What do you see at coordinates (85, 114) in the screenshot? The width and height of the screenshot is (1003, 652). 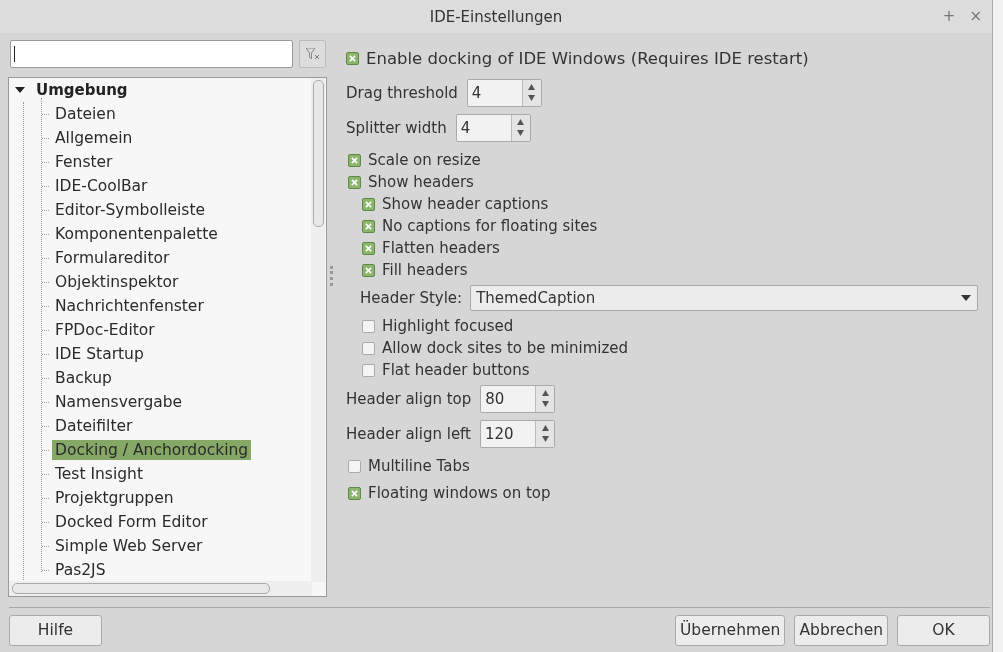 I see `tree-item: Dateien` at bounding box center [85, 114].